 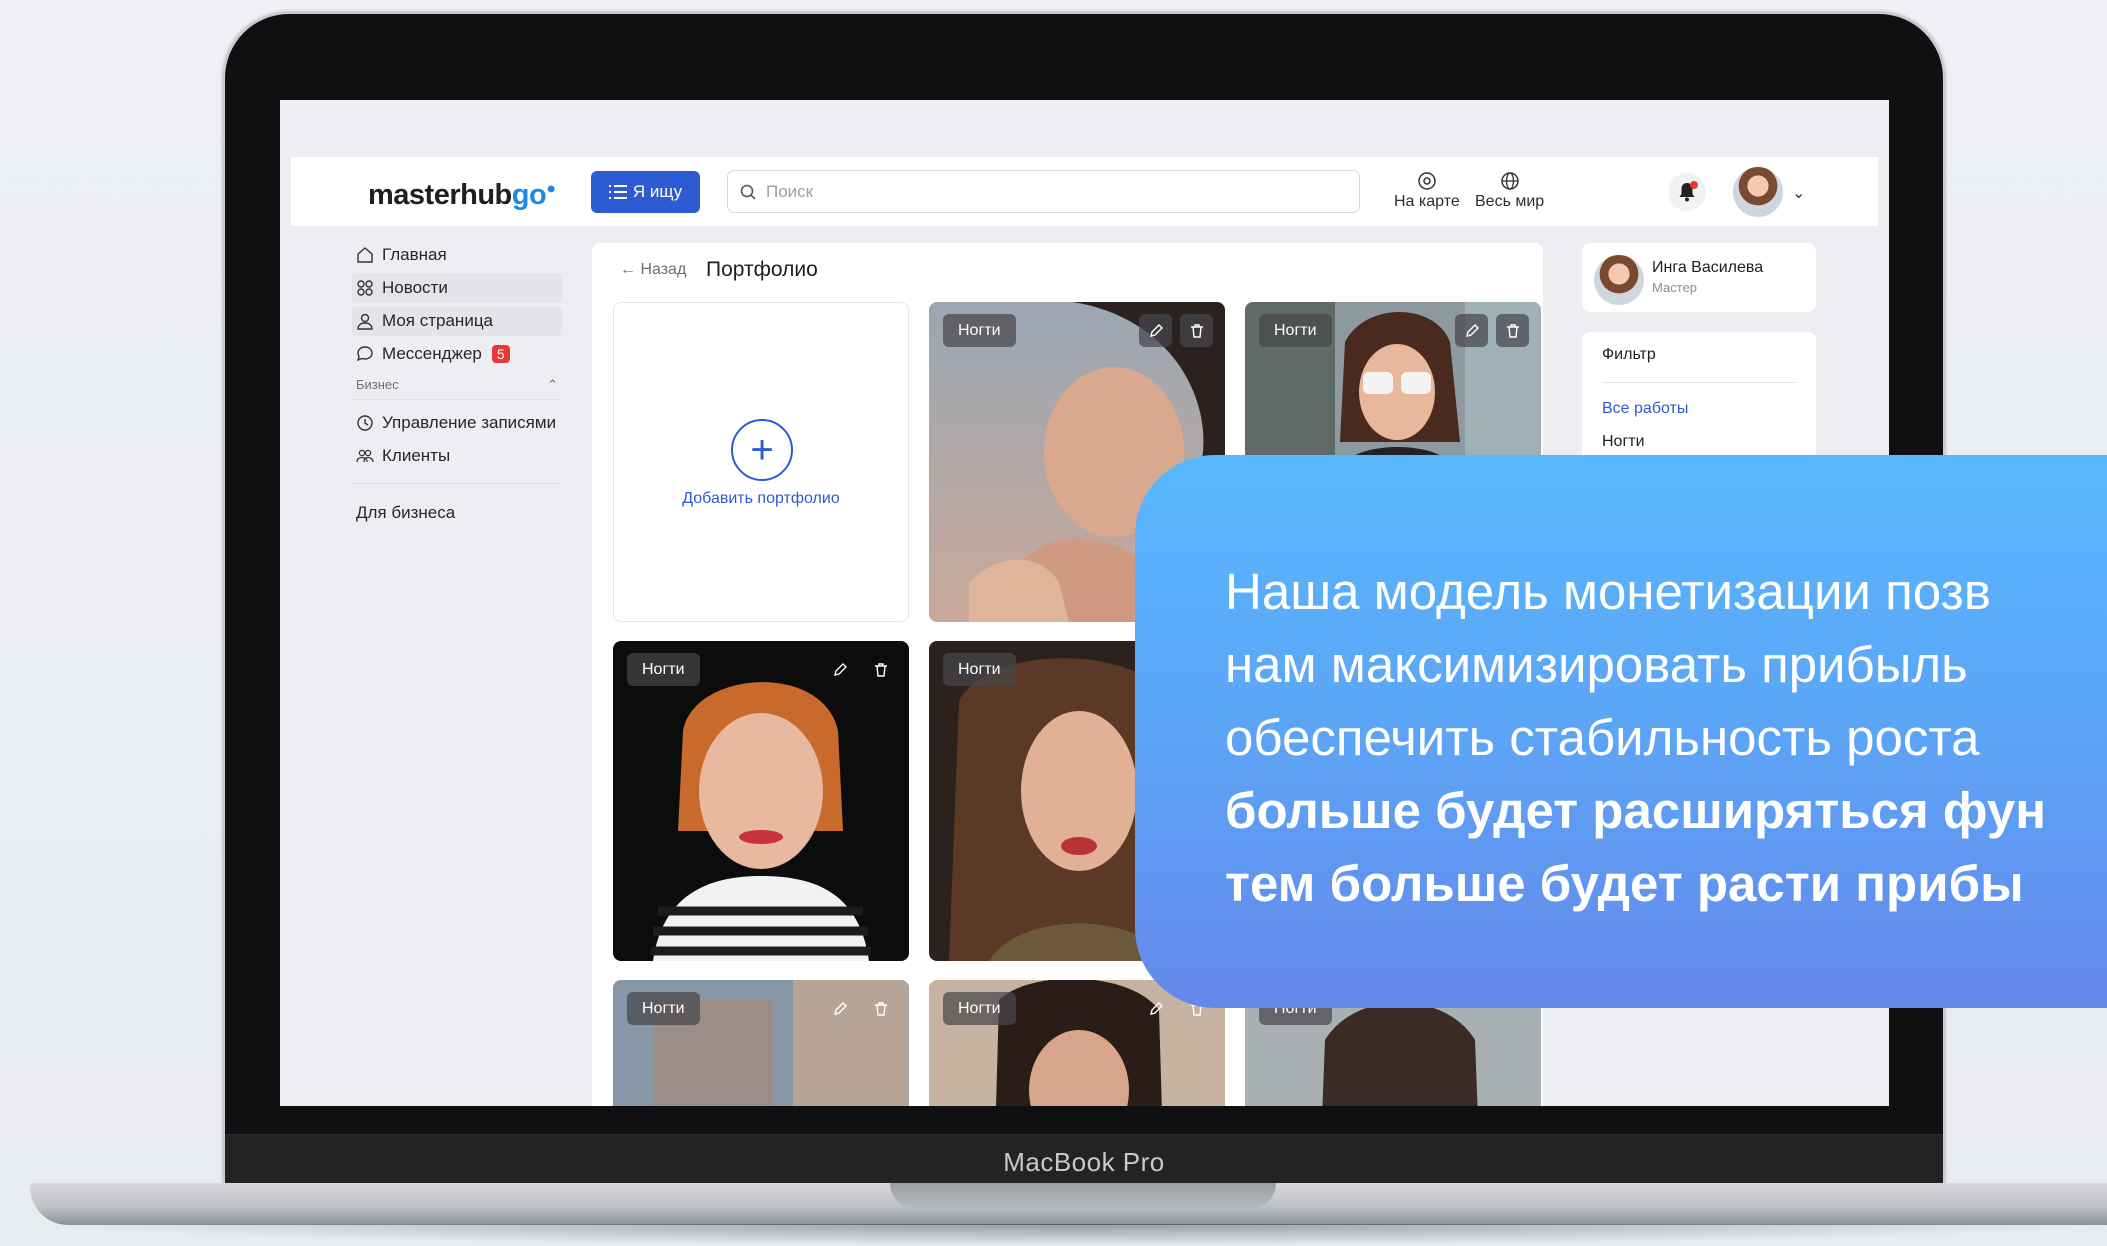 What do you see at coordinates (457, 288) in the screenshot?
I see `sidebar-item-news: Новости` at bounding box center [457, 288].